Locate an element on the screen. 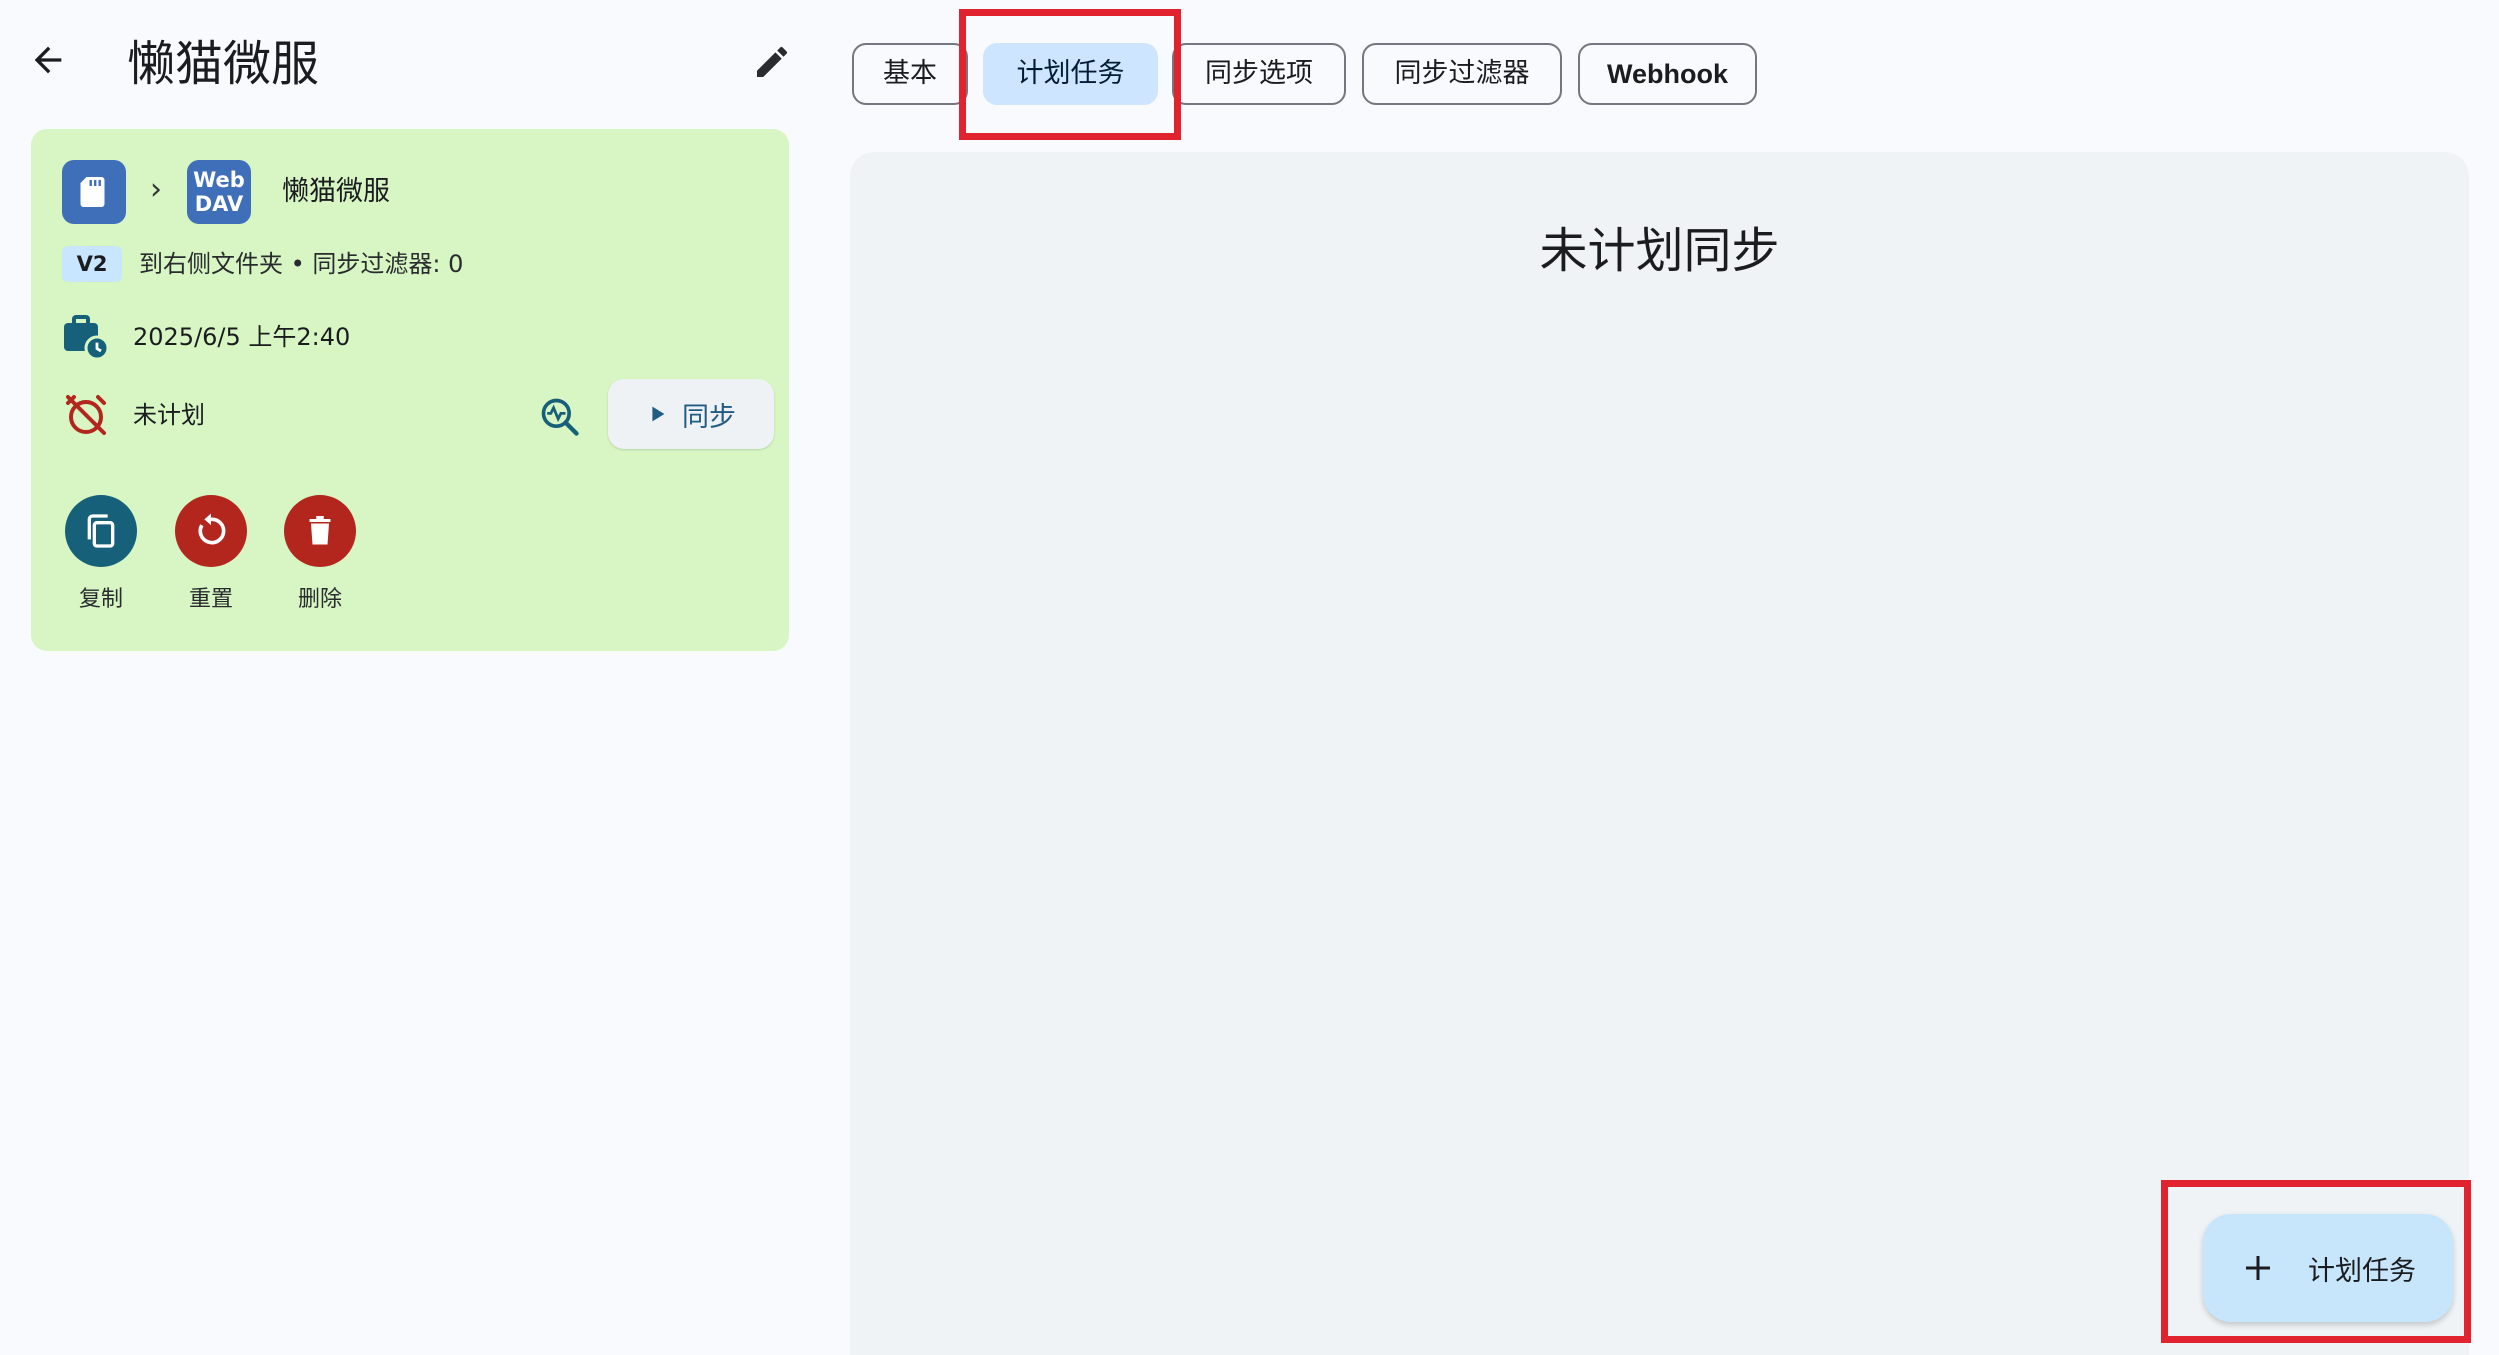 The height and width of the screenshot is (1355, 2499). copy-caption: 复制 is located at coordinates (100, 599).